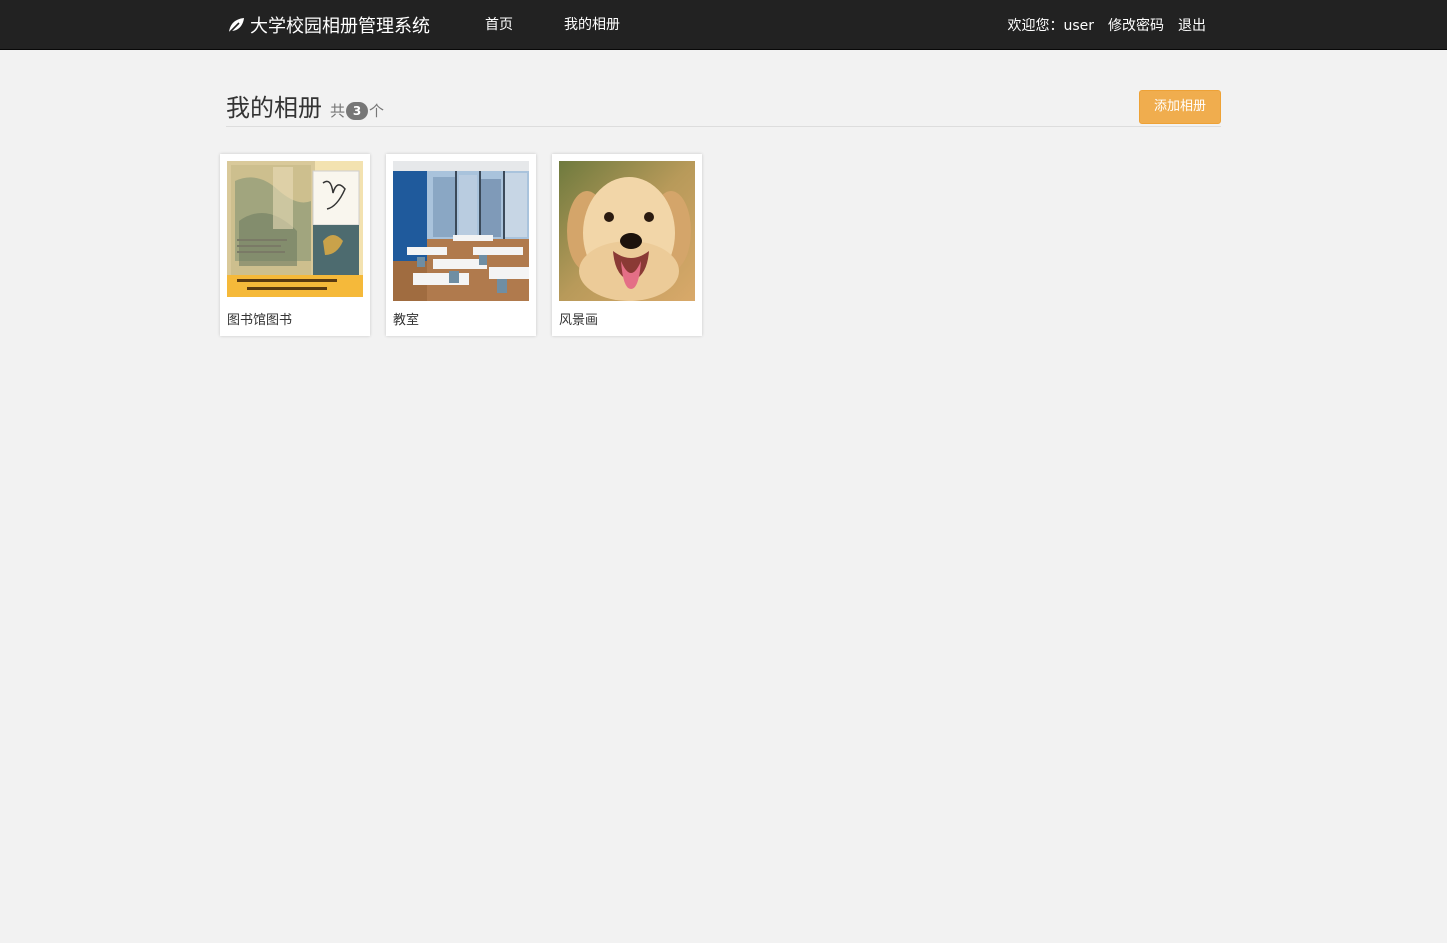 This screenshot has height=943, width=1447. What do you see at coordinates (236, 26) in the screenshot?
I see `leaf-icon` at bounding box center [236, 26].